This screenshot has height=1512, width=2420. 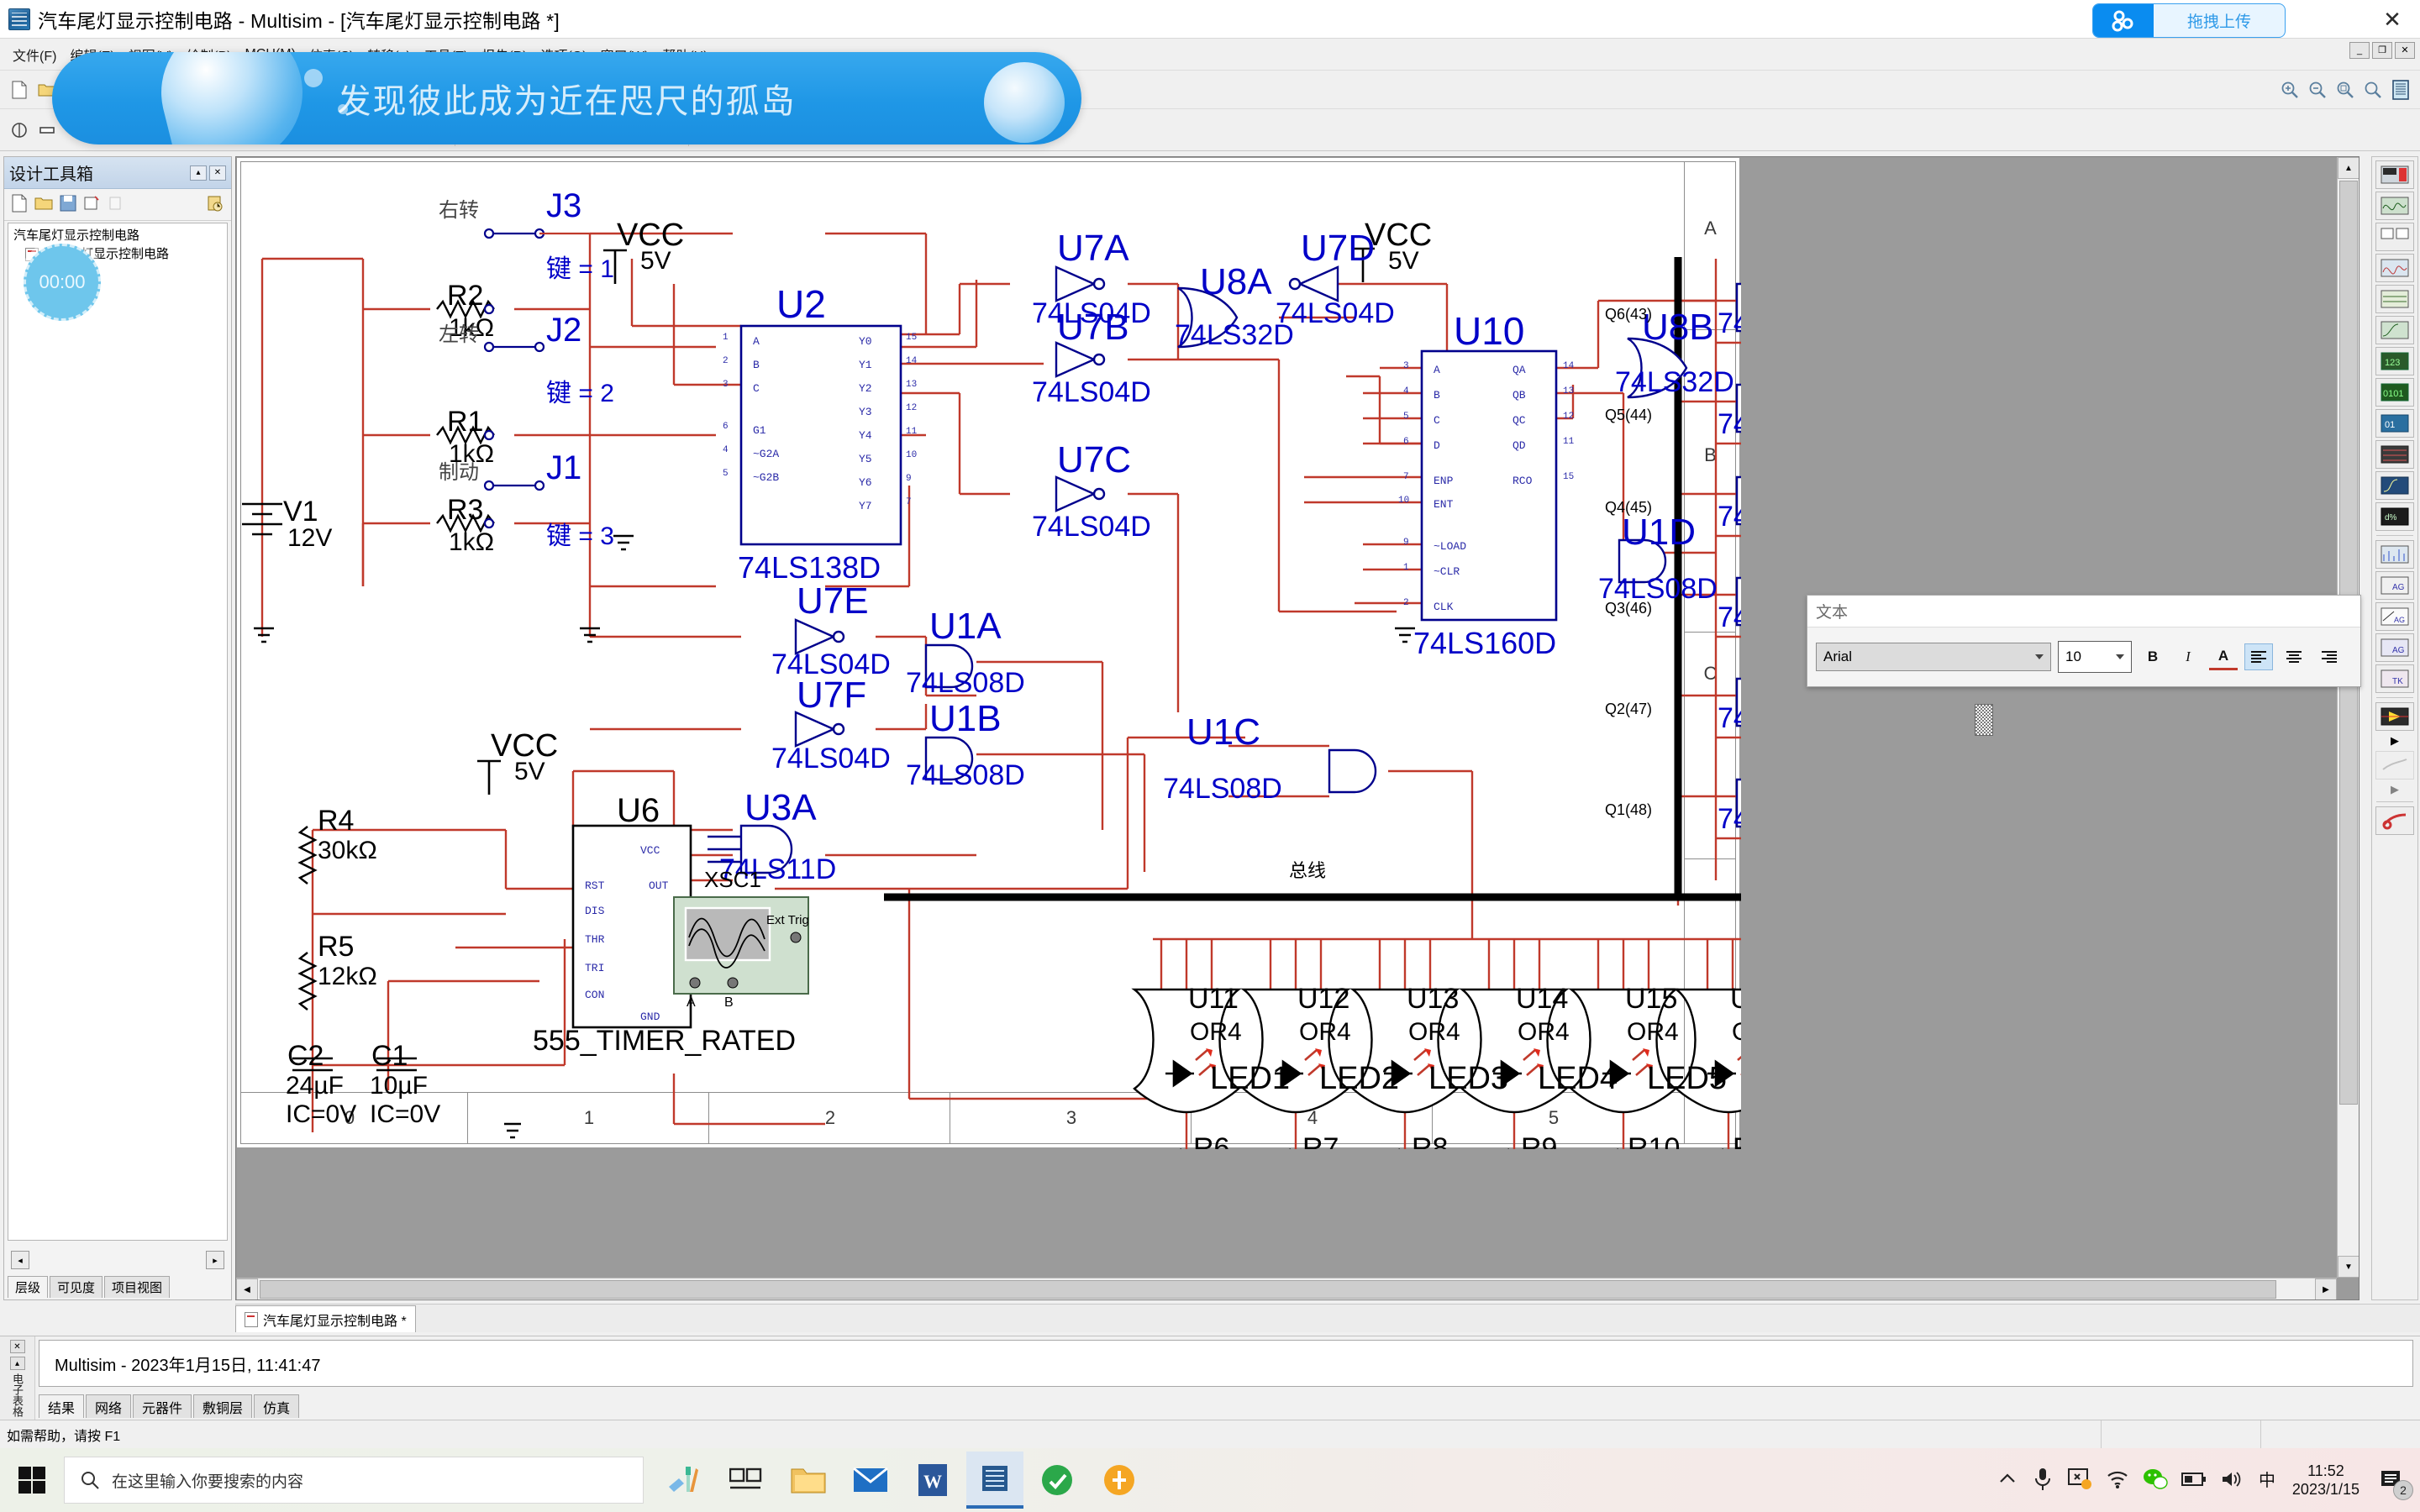 I want to click on canvas-horizontal-scrollbar: ◀ ▶, so click(x=1286, y=1288).